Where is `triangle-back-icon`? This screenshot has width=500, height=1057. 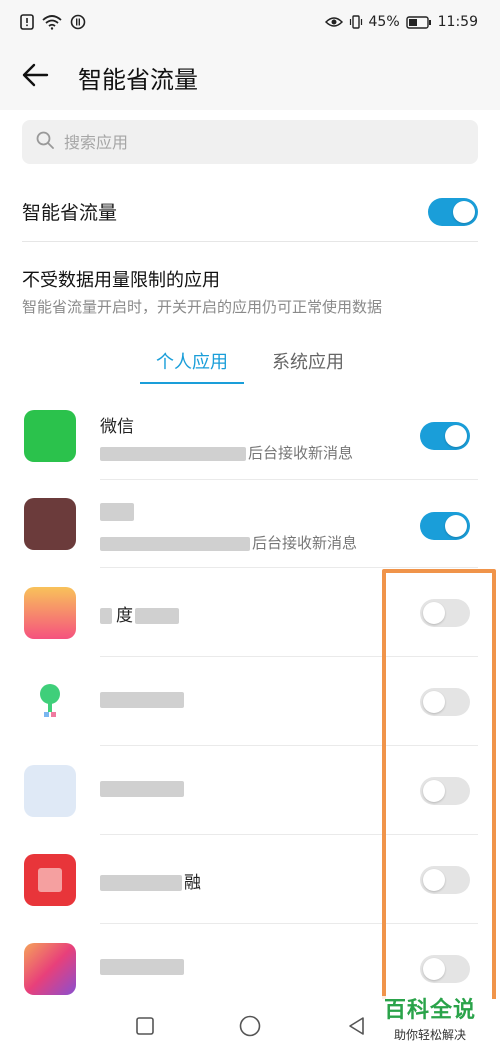
triangle-back-icon is located at coordinates (357, 1028).